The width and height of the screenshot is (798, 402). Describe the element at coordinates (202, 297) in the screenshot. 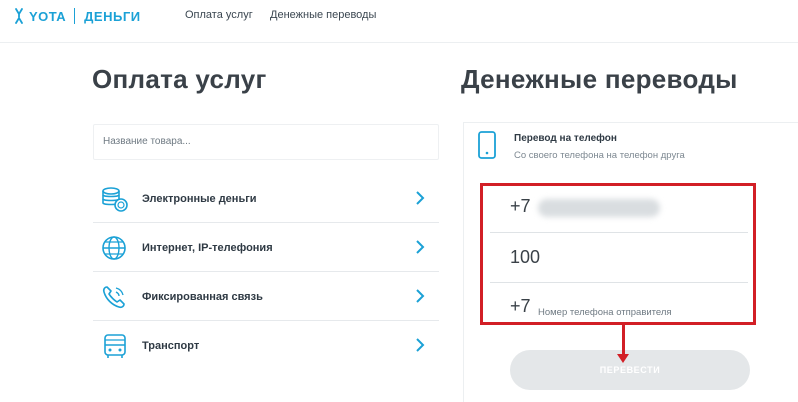

I see `service-item-label: Фиксированная связь` at that location.